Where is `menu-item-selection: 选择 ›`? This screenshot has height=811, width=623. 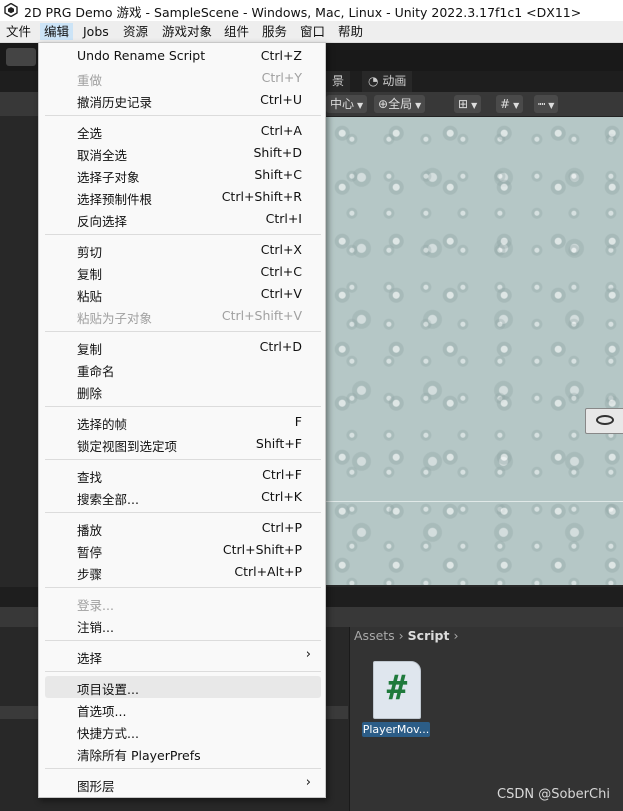 menu-item-selection: 选择 › is located at coordinates (183, 656).